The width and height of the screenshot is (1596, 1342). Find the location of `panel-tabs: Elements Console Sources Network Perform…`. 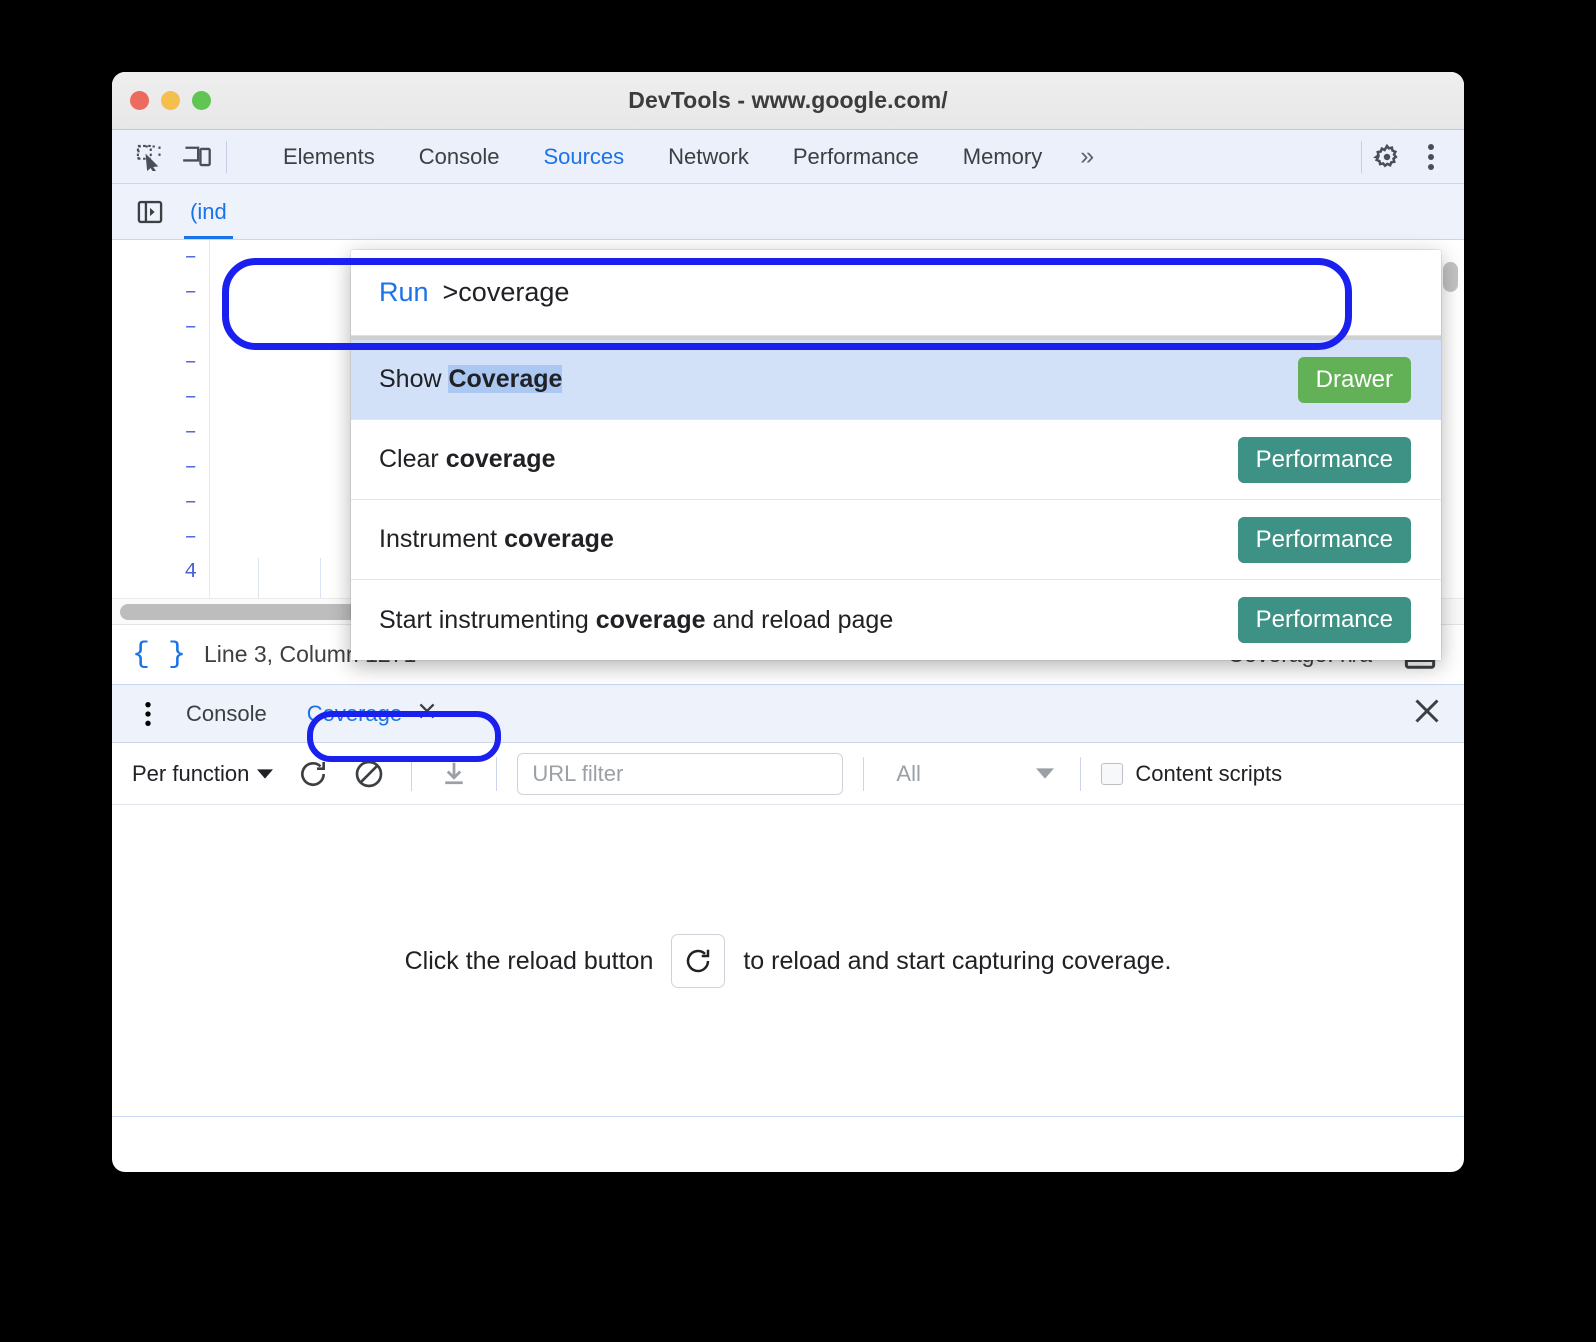

panel-tabs: Elements Console Sources Network Perform… is located at coordinates (800, 156).